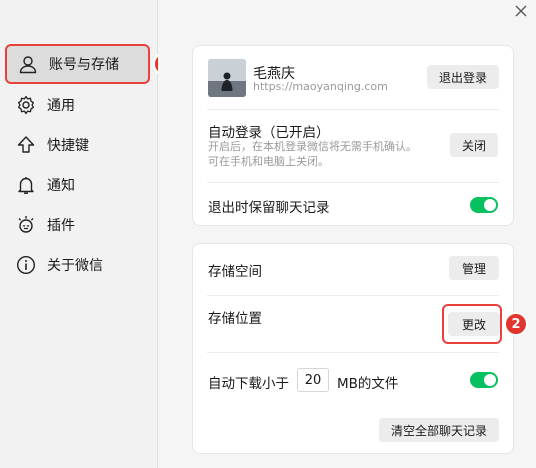  Describe the element at coordinates (320, 86) in the screenshot. I see `account-url: https://maoyanqing.com` at that location.